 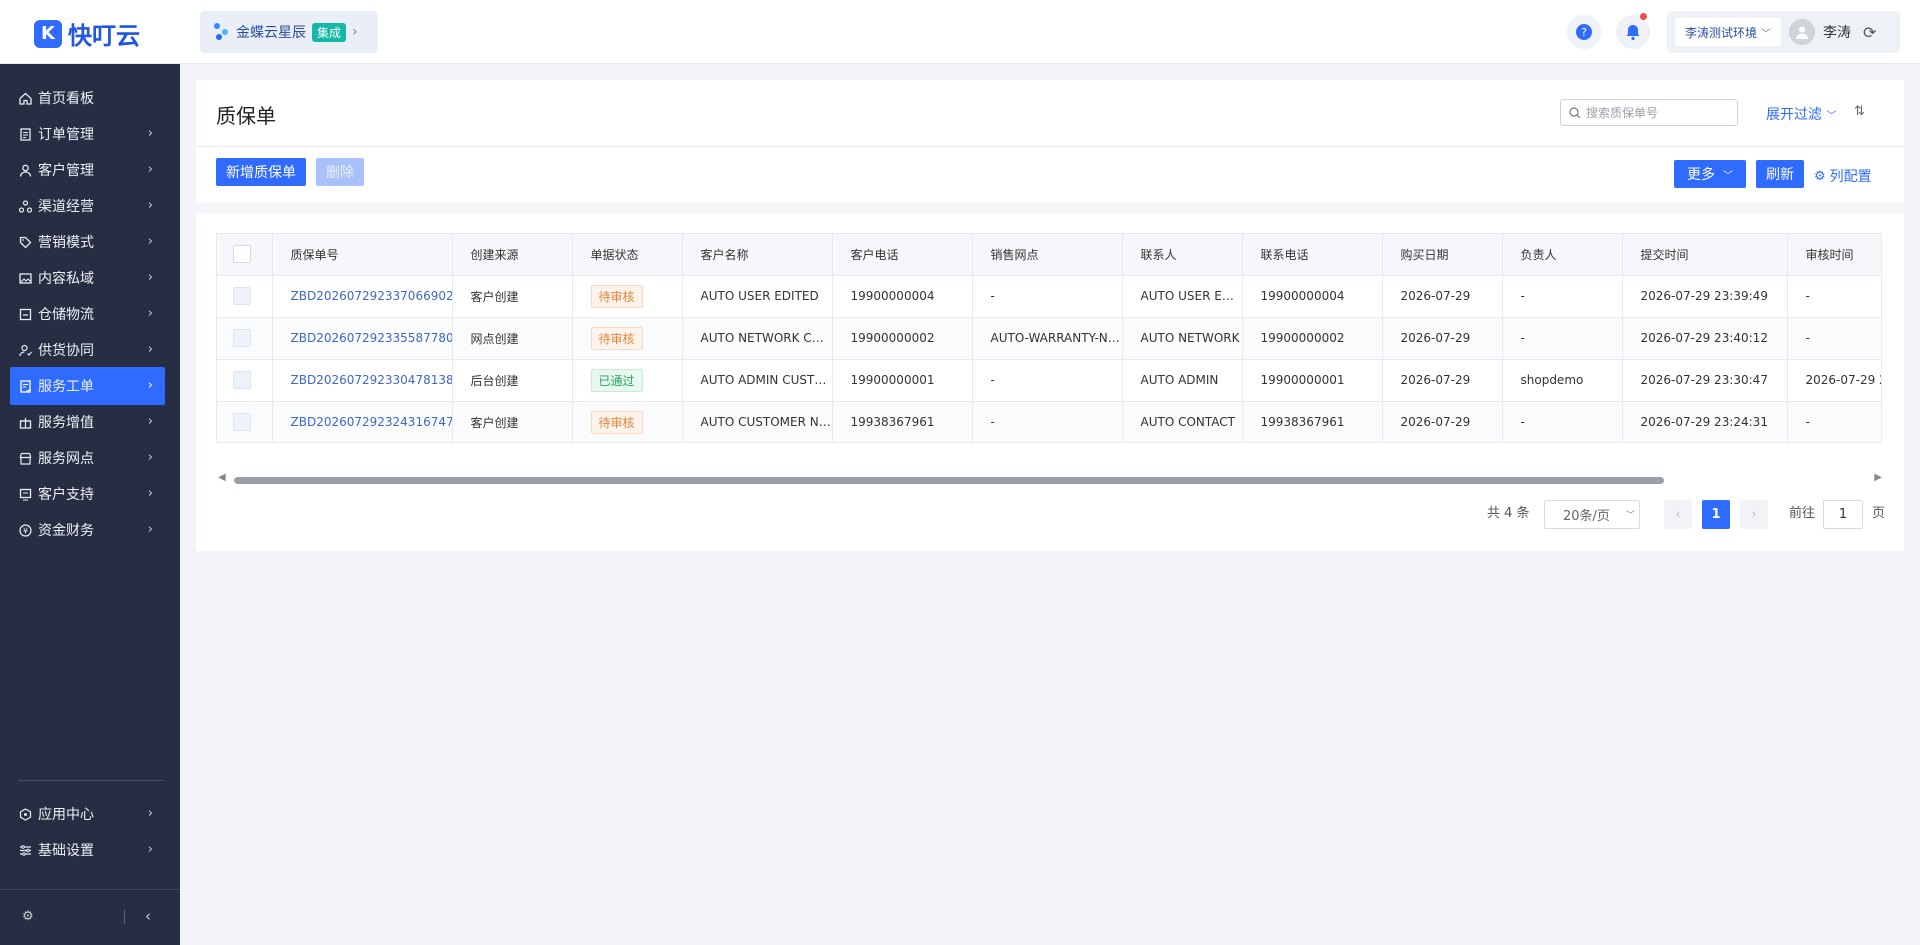 I want to click on sidebar-item-supply: 供货协同 ›, so click(x=87, y=350).